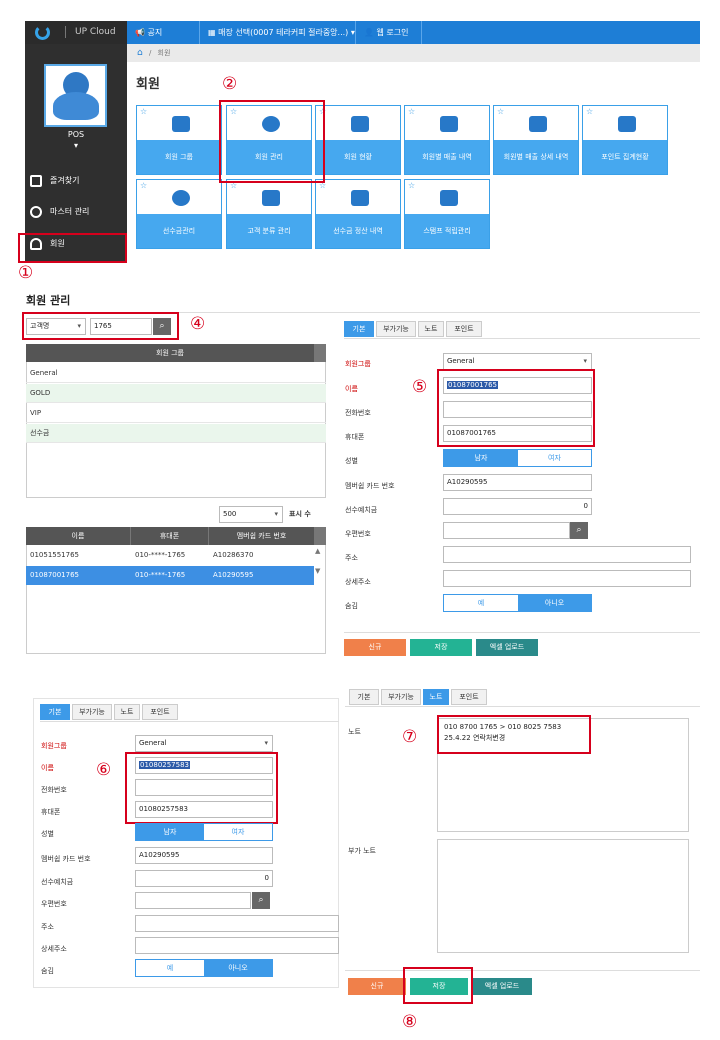 This screenshot has height=1040, width=720. Describe the element at coordinates (176, 393) in the screenshot. I see `group-row: GOLD` at that location.